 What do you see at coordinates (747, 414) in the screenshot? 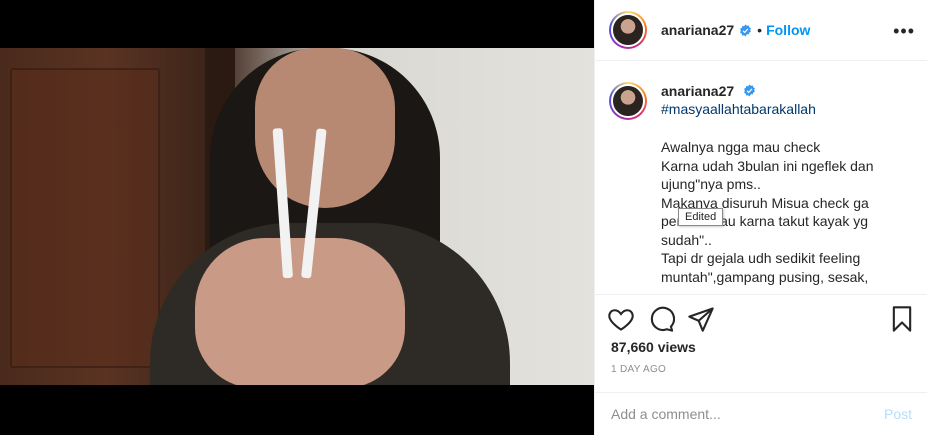
I see `comment-input` at bounding box center [747, 414].